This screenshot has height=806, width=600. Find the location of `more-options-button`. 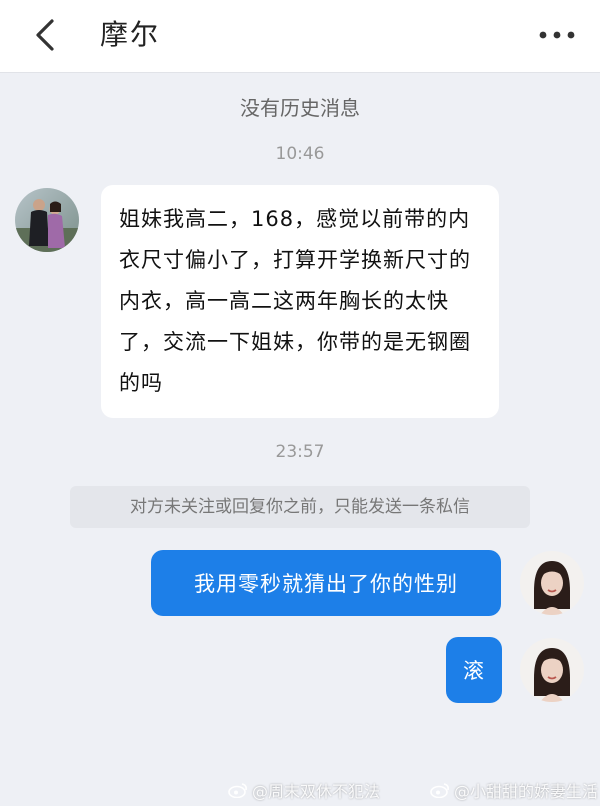

more-options-button is located at coordinates (557, 35).